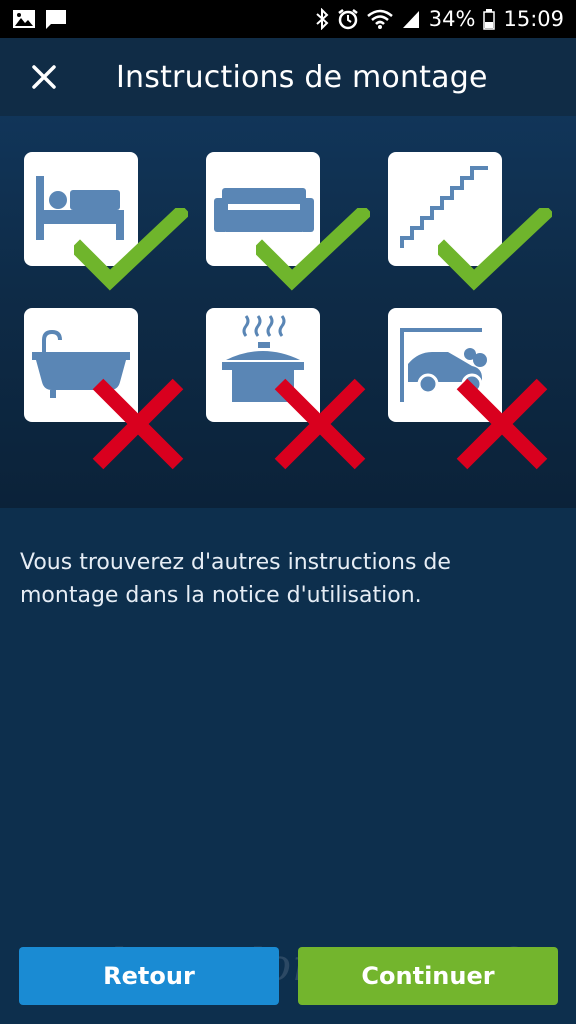  What do you see at coordinates (379, 19) in the screenshot?
I see `wifi-icon` at bounding box center [379, 19].